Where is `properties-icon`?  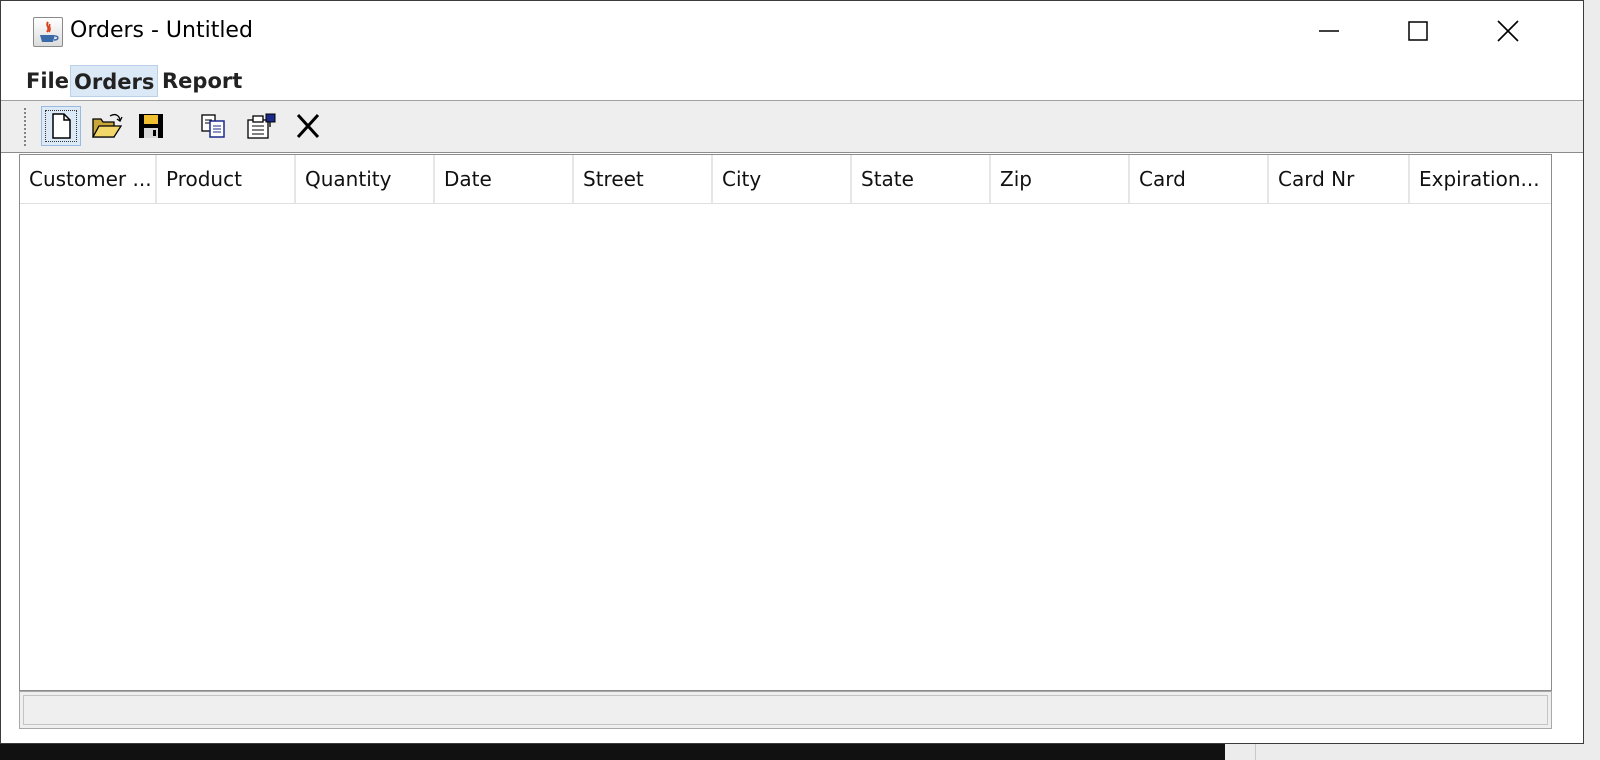
properties-icon is located at coordinates (261, 126).